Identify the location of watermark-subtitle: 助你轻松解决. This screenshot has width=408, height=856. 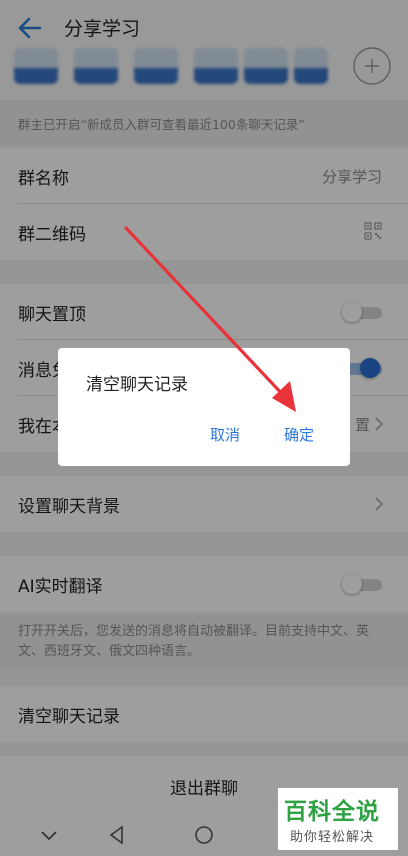
(332, 837).